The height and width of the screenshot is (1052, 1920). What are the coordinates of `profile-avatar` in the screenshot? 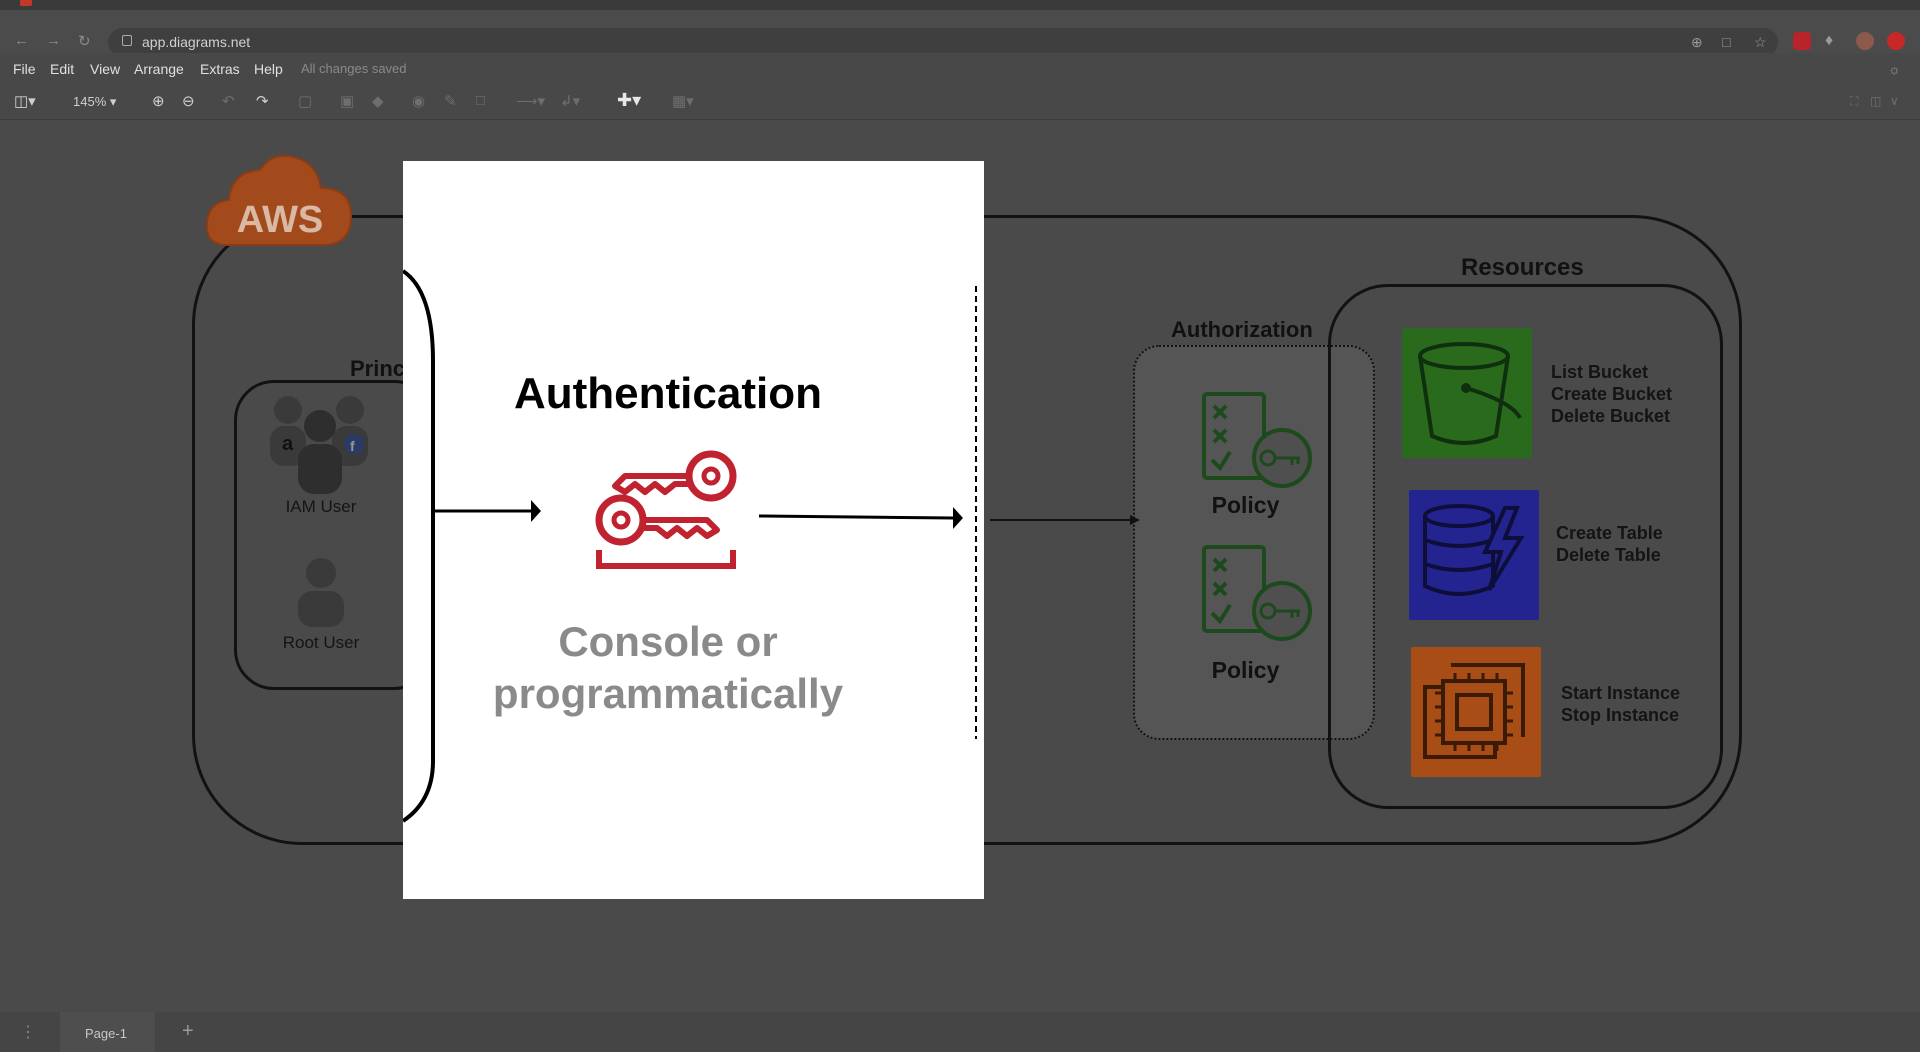 It's located at (1865, 41).